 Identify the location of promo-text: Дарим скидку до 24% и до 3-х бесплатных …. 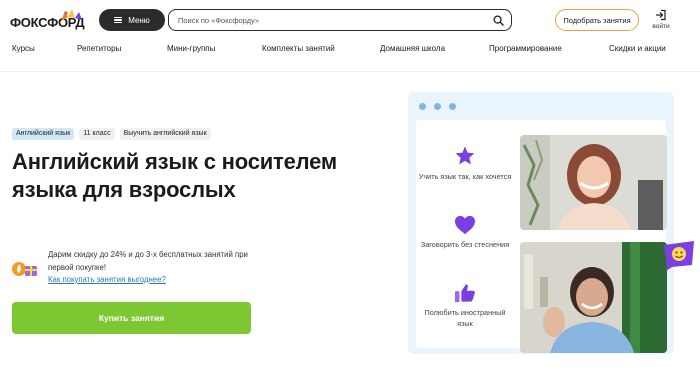
(148, 261).